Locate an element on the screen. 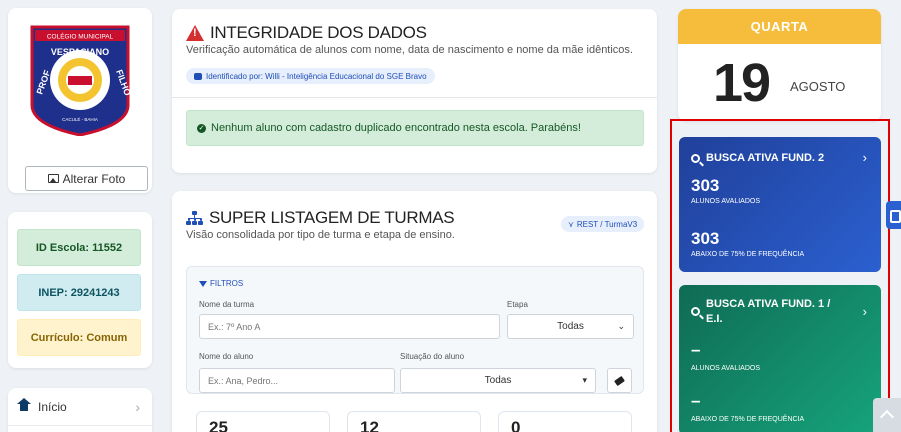  eraser-icon is located at coordinates (619, 380).